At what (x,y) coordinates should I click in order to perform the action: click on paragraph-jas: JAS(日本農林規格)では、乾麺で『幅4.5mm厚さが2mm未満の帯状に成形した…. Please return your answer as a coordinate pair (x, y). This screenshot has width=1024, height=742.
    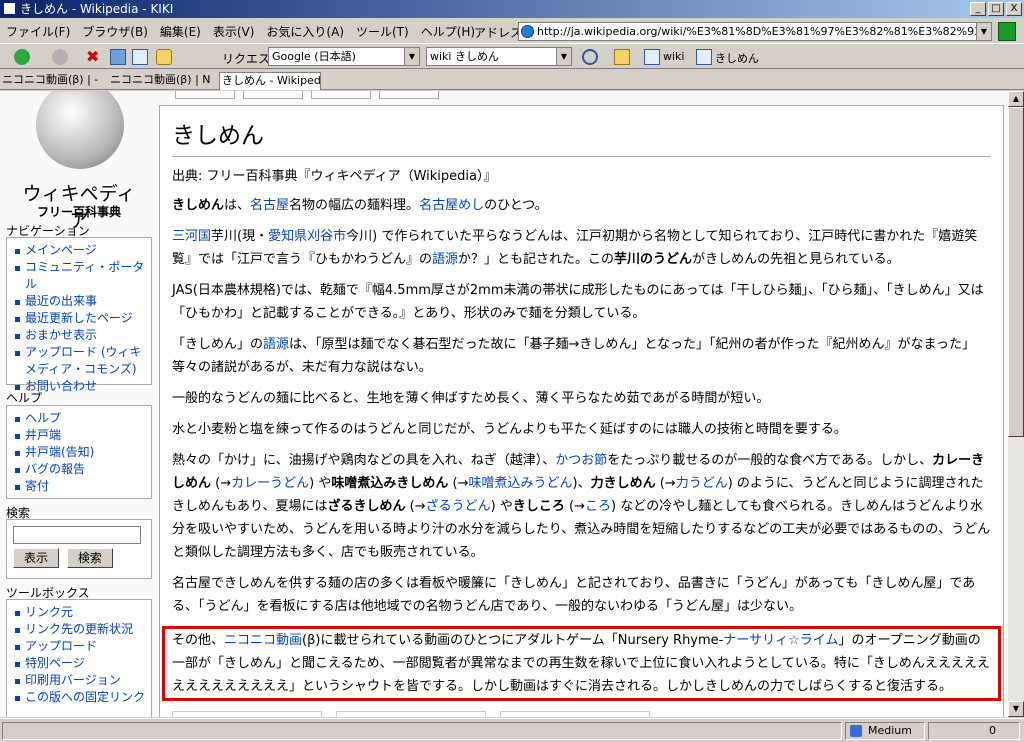
    Looking at the image, I should click on (578, 302).